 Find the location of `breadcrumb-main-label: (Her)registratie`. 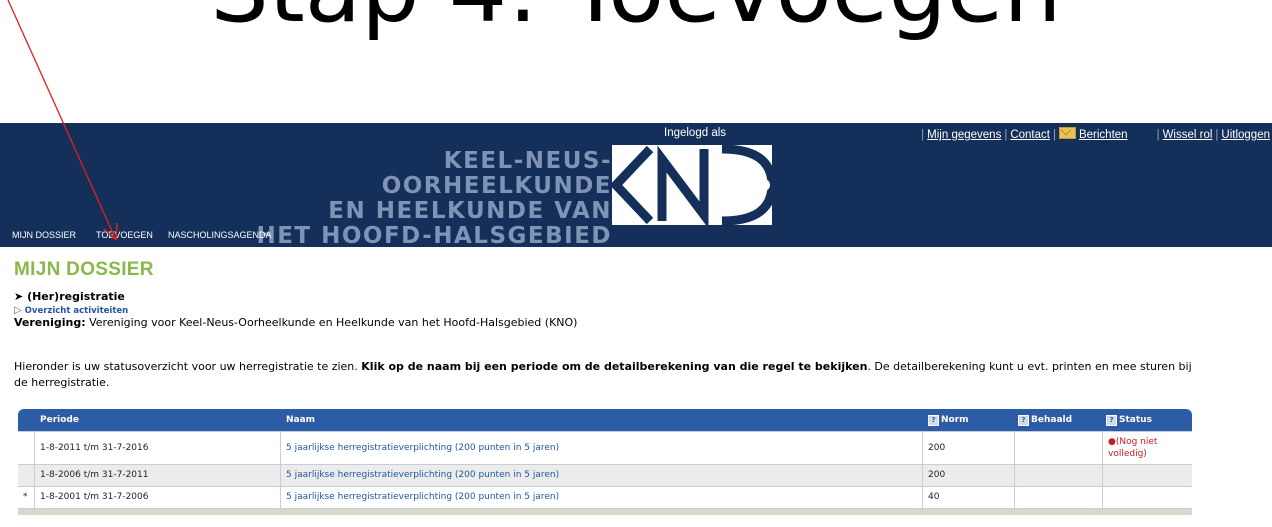

breadcrumb-main-label: (Her)registratie is located at coordinates (76, 296).